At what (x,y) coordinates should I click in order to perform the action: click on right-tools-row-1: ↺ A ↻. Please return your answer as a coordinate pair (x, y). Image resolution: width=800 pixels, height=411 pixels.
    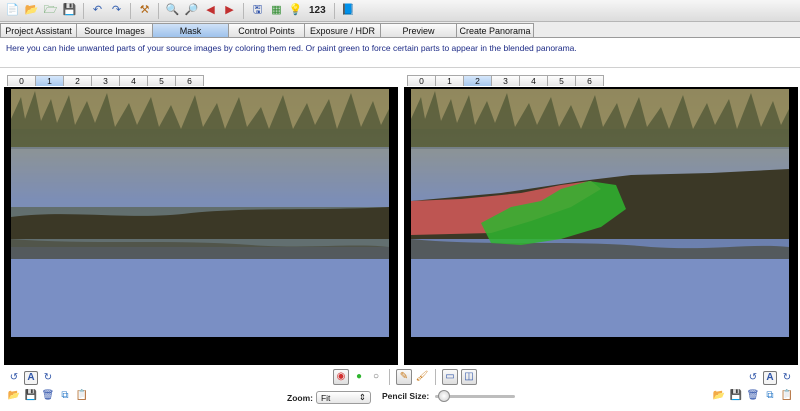
    Looking at the image, I should click on (770, 378).